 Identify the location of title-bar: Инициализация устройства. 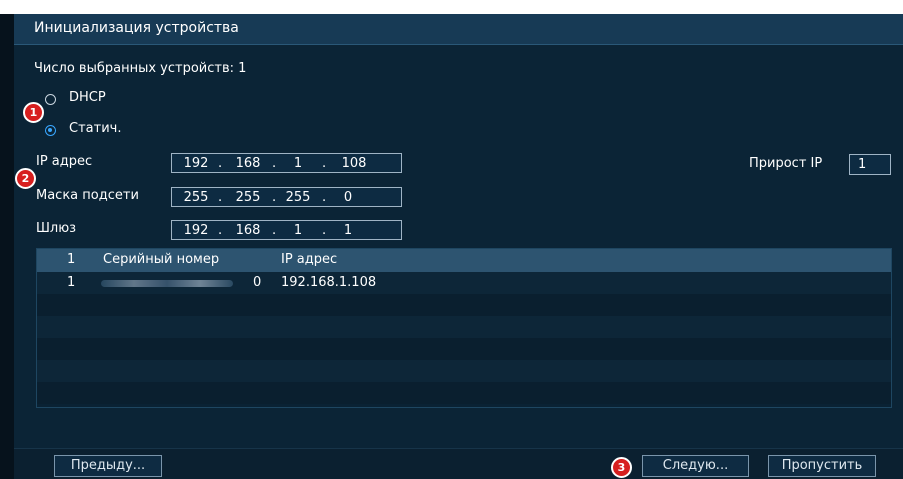
(458, 29).